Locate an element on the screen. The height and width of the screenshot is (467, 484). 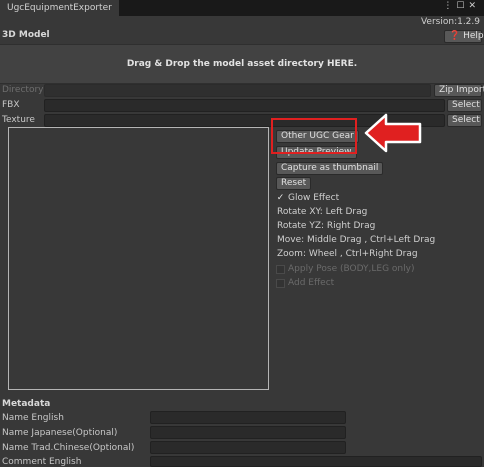
window-tab: UgcEquipmentExporter is located at coordinates (59, 8).